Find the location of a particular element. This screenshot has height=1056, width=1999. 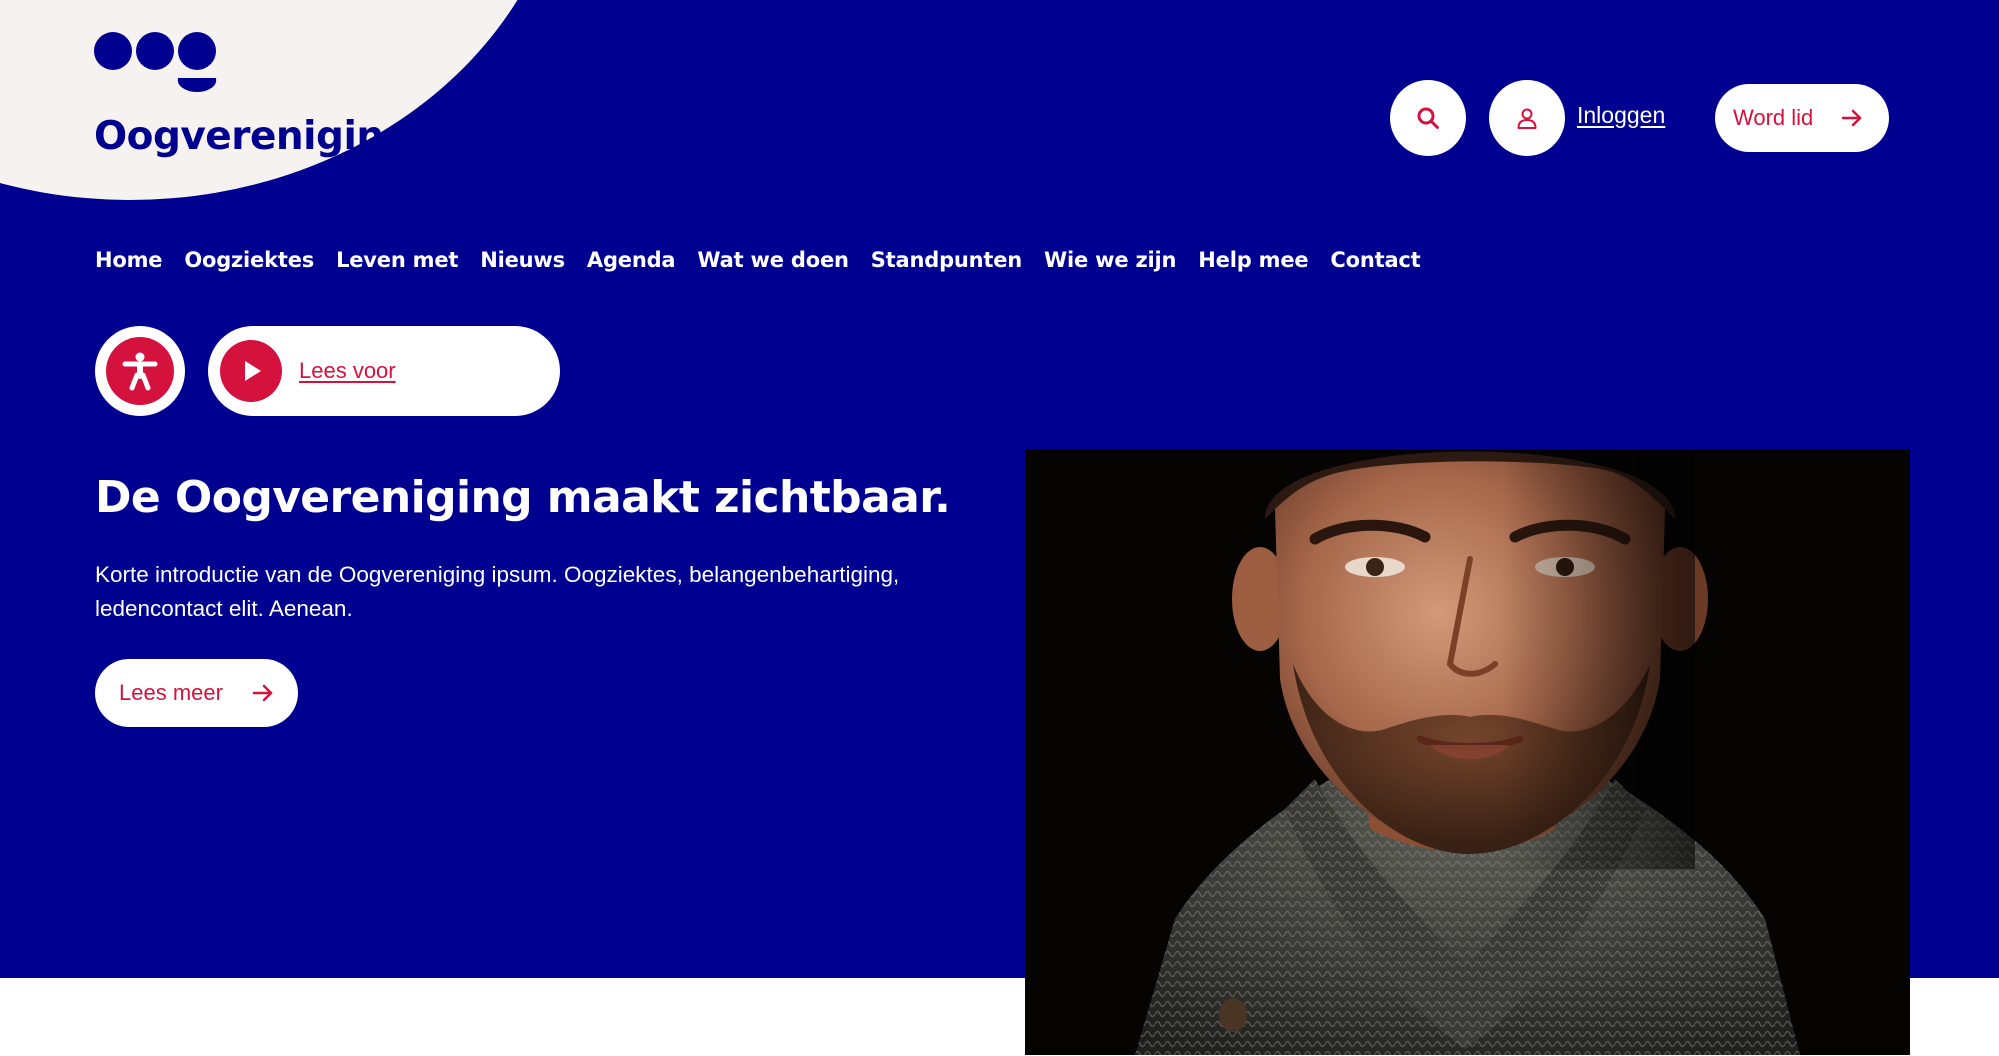

logo-link: Oogvereniging is located at coordinates (254, 102).